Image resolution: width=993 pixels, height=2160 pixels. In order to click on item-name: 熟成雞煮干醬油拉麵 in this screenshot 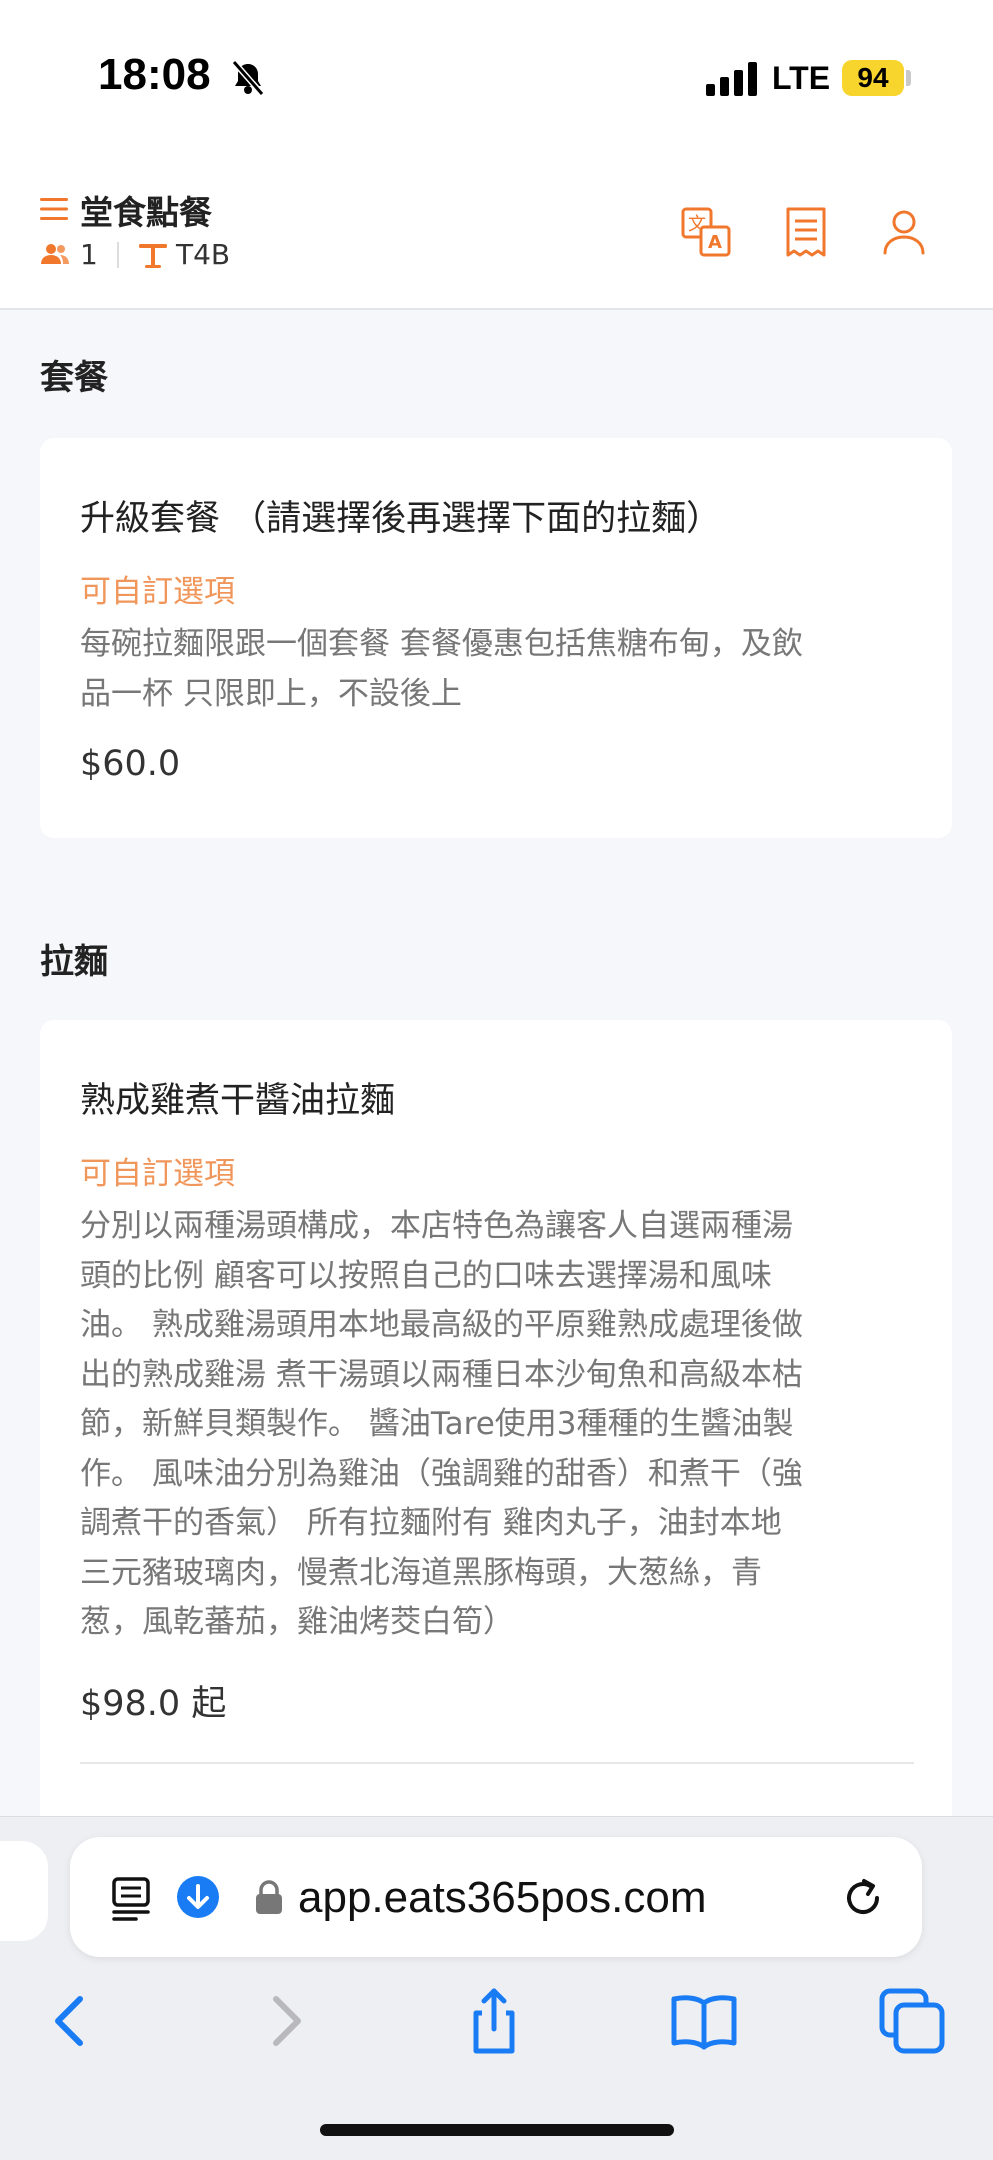, I will do `click(238, 1101)`.